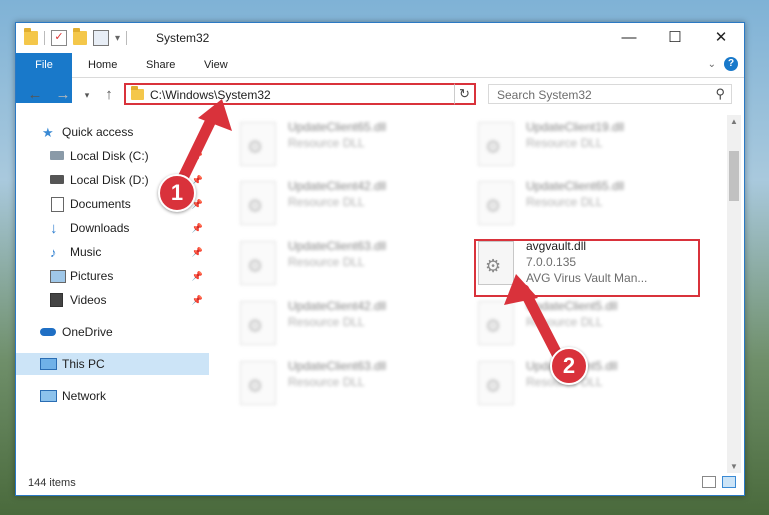  I want to click on arrow-1-shaft, so click(198, 147).